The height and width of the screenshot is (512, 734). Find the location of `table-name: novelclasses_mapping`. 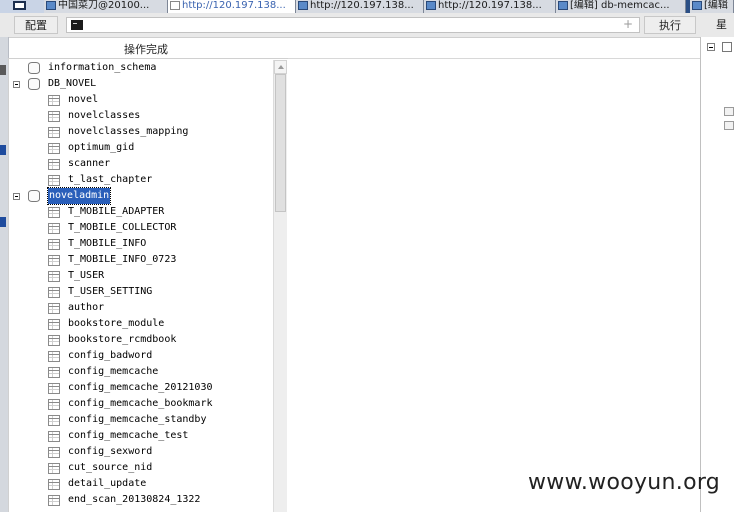

table-name: novelclasses_mapping is located at coordinates (128, 132).